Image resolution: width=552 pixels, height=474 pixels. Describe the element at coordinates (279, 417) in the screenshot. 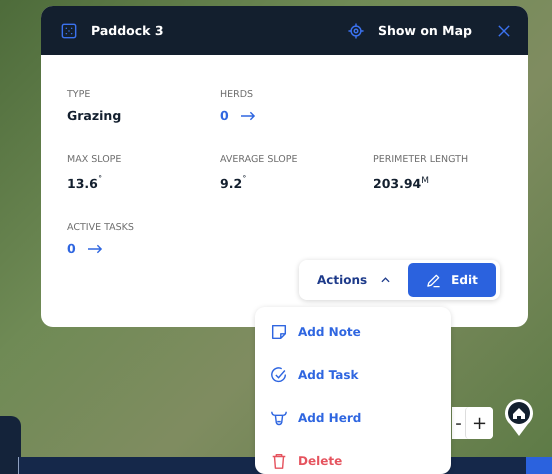

I see `cow-head-icon` at that location.